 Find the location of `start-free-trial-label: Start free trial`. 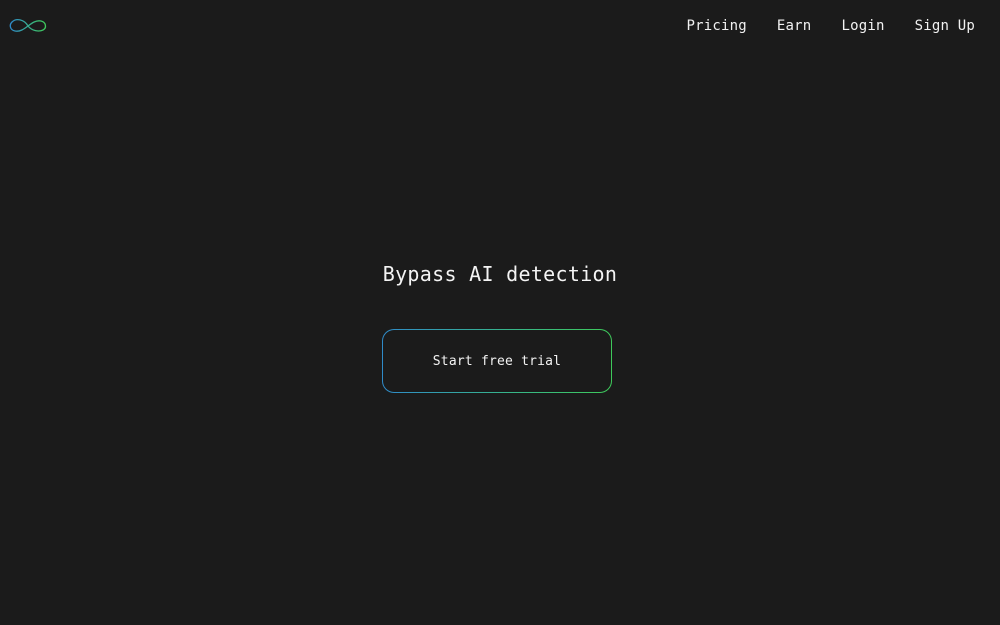

start-free-trial-label: Start free trial is located at coordinates (497, 361).